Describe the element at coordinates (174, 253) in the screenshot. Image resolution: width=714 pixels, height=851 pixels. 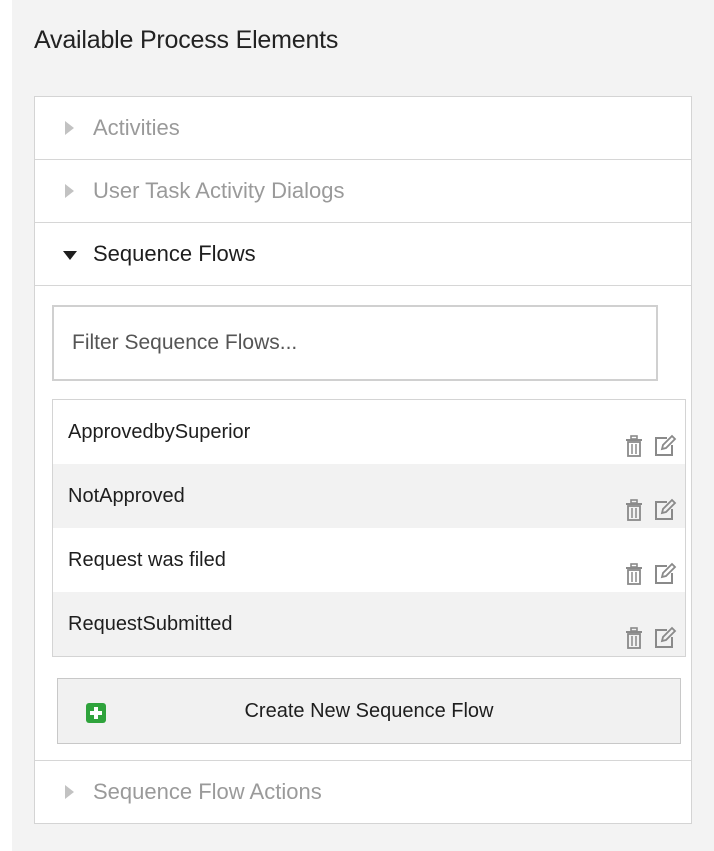
I see `accordion-sequence-flows-label: Sequence Flows` at that location.